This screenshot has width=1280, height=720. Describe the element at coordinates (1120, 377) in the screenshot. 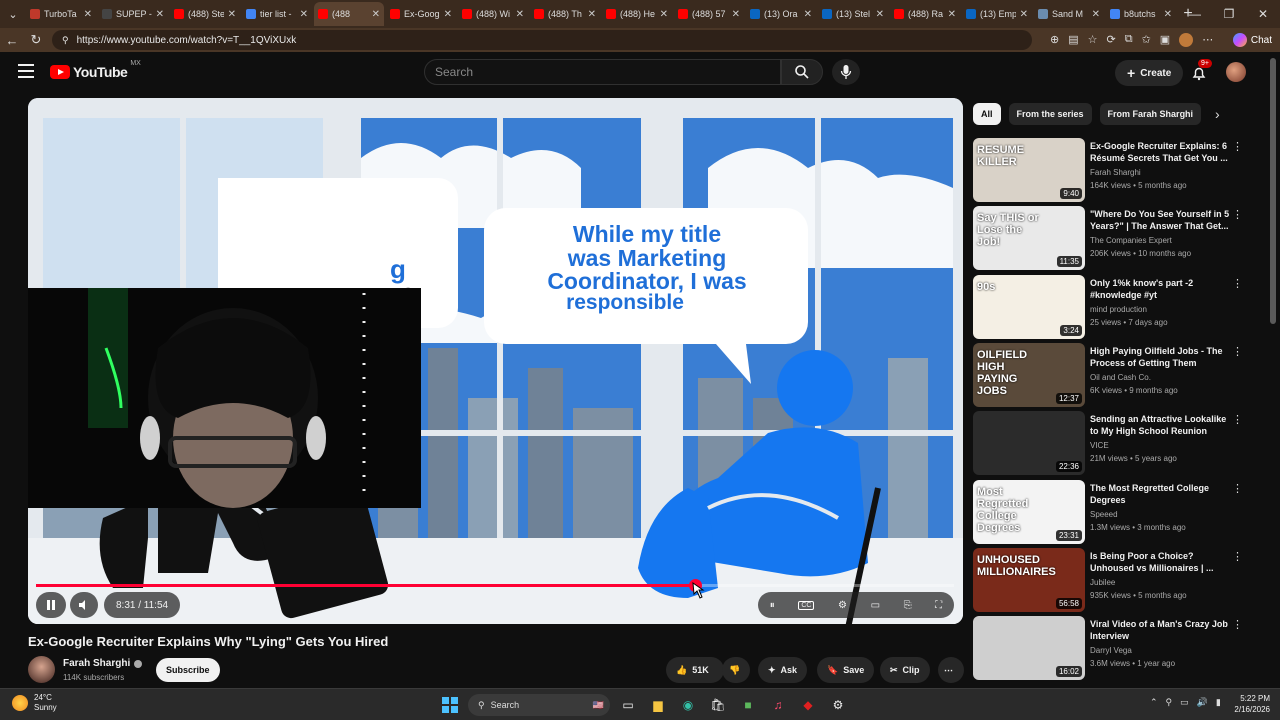

I see `video-channel: Oil and Cash Co.` at that location.